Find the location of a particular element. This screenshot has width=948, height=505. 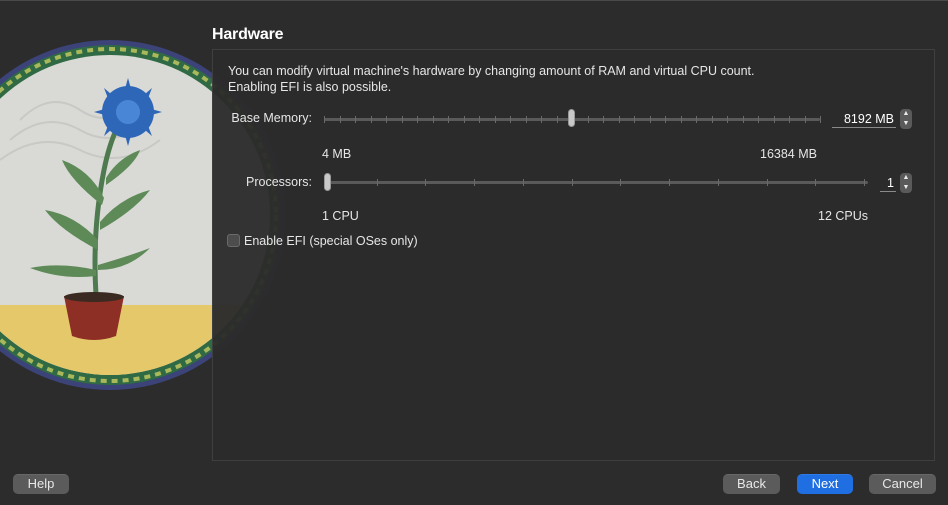

processors-stepper: ▲ ▼ is located at coordinates (906, 183).